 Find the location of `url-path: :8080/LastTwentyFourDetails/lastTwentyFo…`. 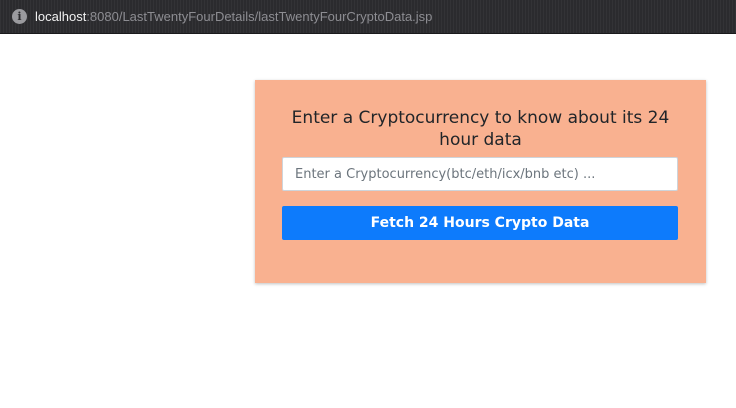

url-path: :8080/LastTwentyFourDetails/lastTwentyFo… is located at coordinates (259, 16).